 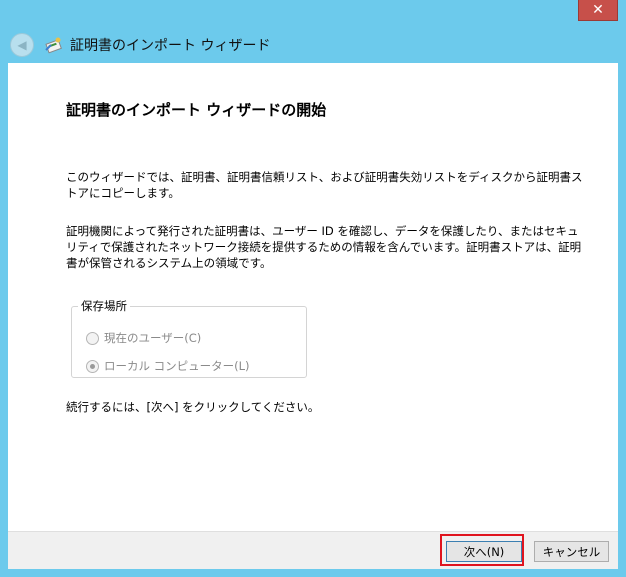 I want to click on continue-instruction: 続行するには、[次へ] をクリックしてください。, so click(x=193, y=407).